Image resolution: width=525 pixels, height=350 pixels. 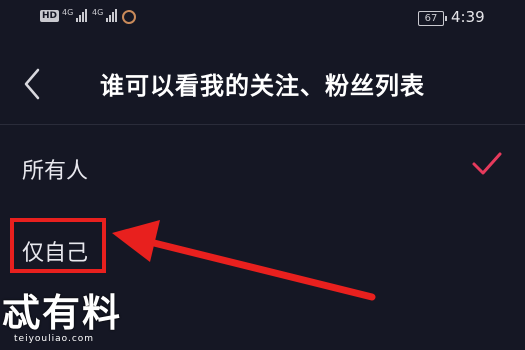 What do you see at coordinates (55, 171) in the screenshot?
I see `option-label: 所有人` at bounding box center [55, 171].